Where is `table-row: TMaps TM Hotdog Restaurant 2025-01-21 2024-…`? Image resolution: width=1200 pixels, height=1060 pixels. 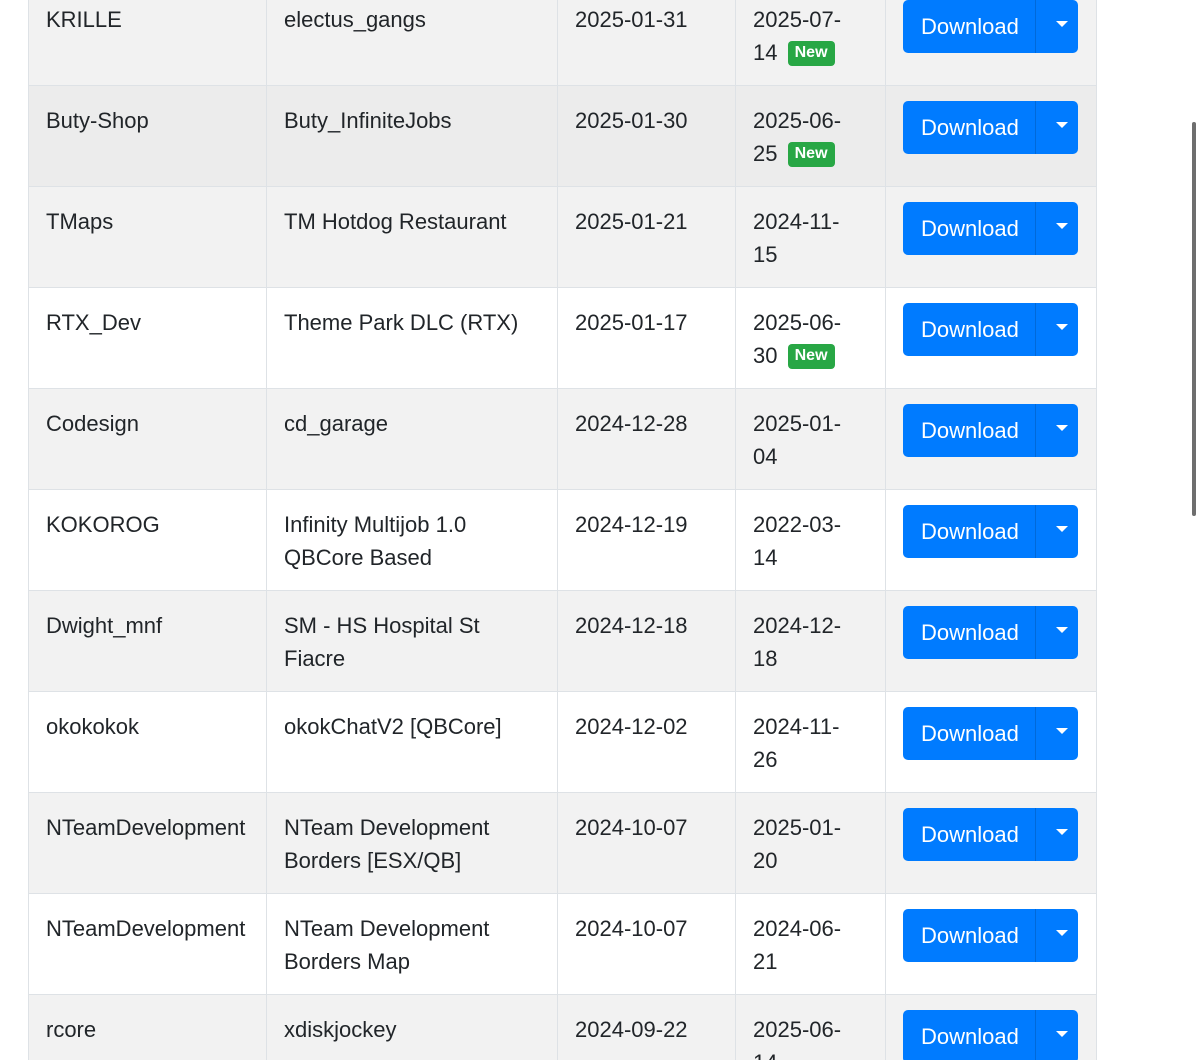
table-row: TMaps TM Hotdog Restaurant 2025-01-21 2024-… is located at coordinates (562, 237).